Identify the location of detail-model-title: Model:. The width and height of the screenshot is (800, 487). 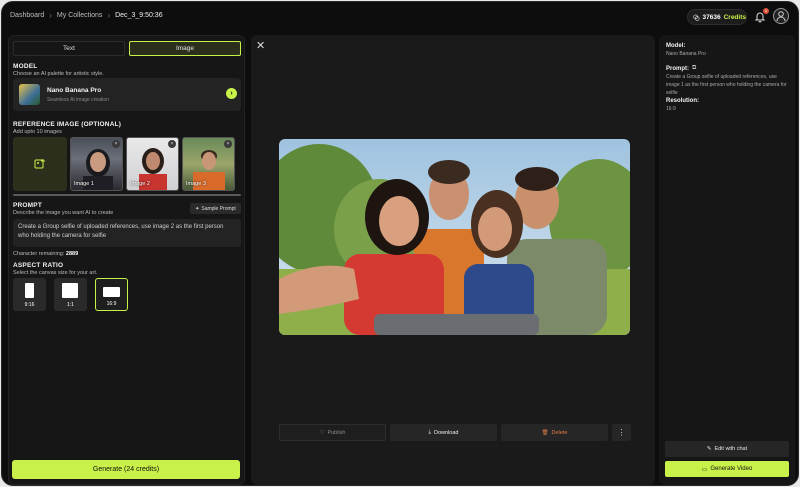
(676, 46).